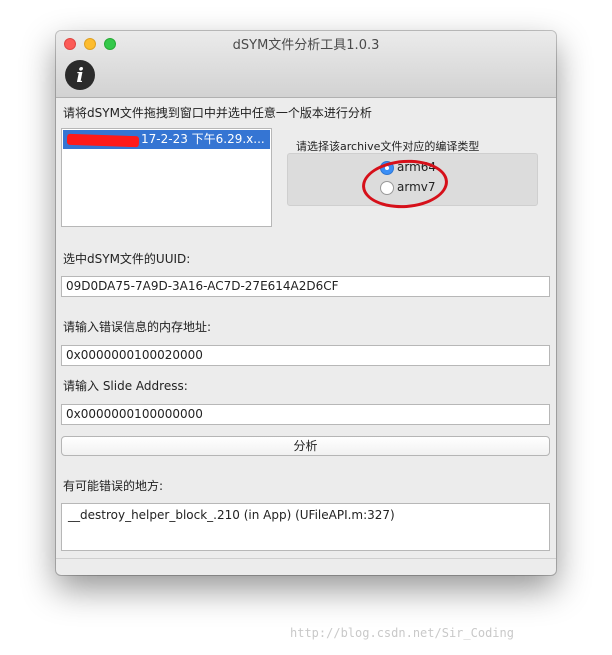 The image size is (612, 655). Describe the element at coordinates (217, 113) in the screenshot. I see `drop-instruction: 请将dSYM文件拖拽到窗口中并选中任意一个版本进行分析` at that location.